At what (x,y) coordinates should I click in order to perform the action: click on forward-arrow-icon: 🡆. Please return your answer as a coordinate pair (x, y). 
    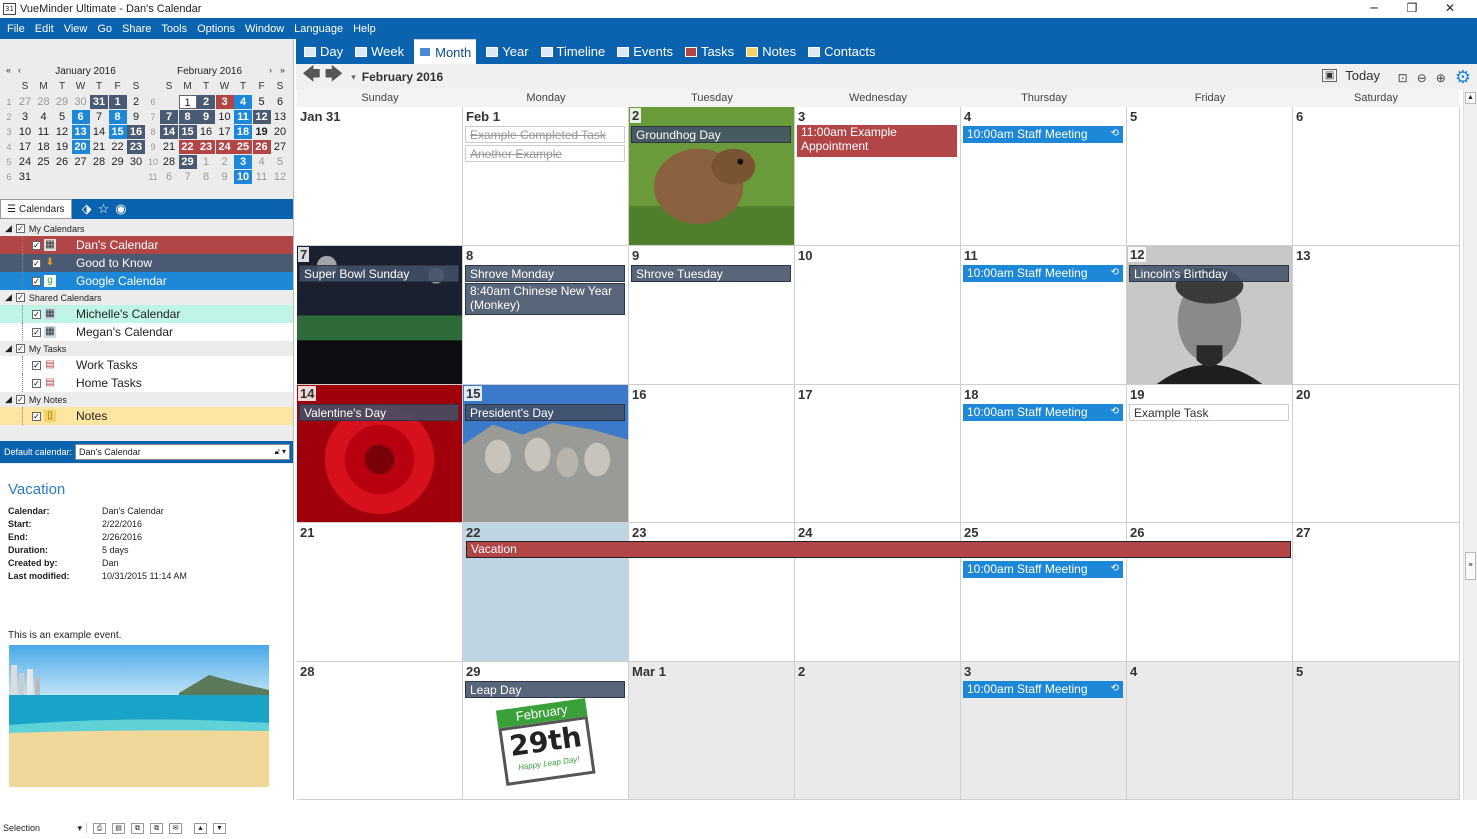
    Looking at the image, I should click on (334, 77).